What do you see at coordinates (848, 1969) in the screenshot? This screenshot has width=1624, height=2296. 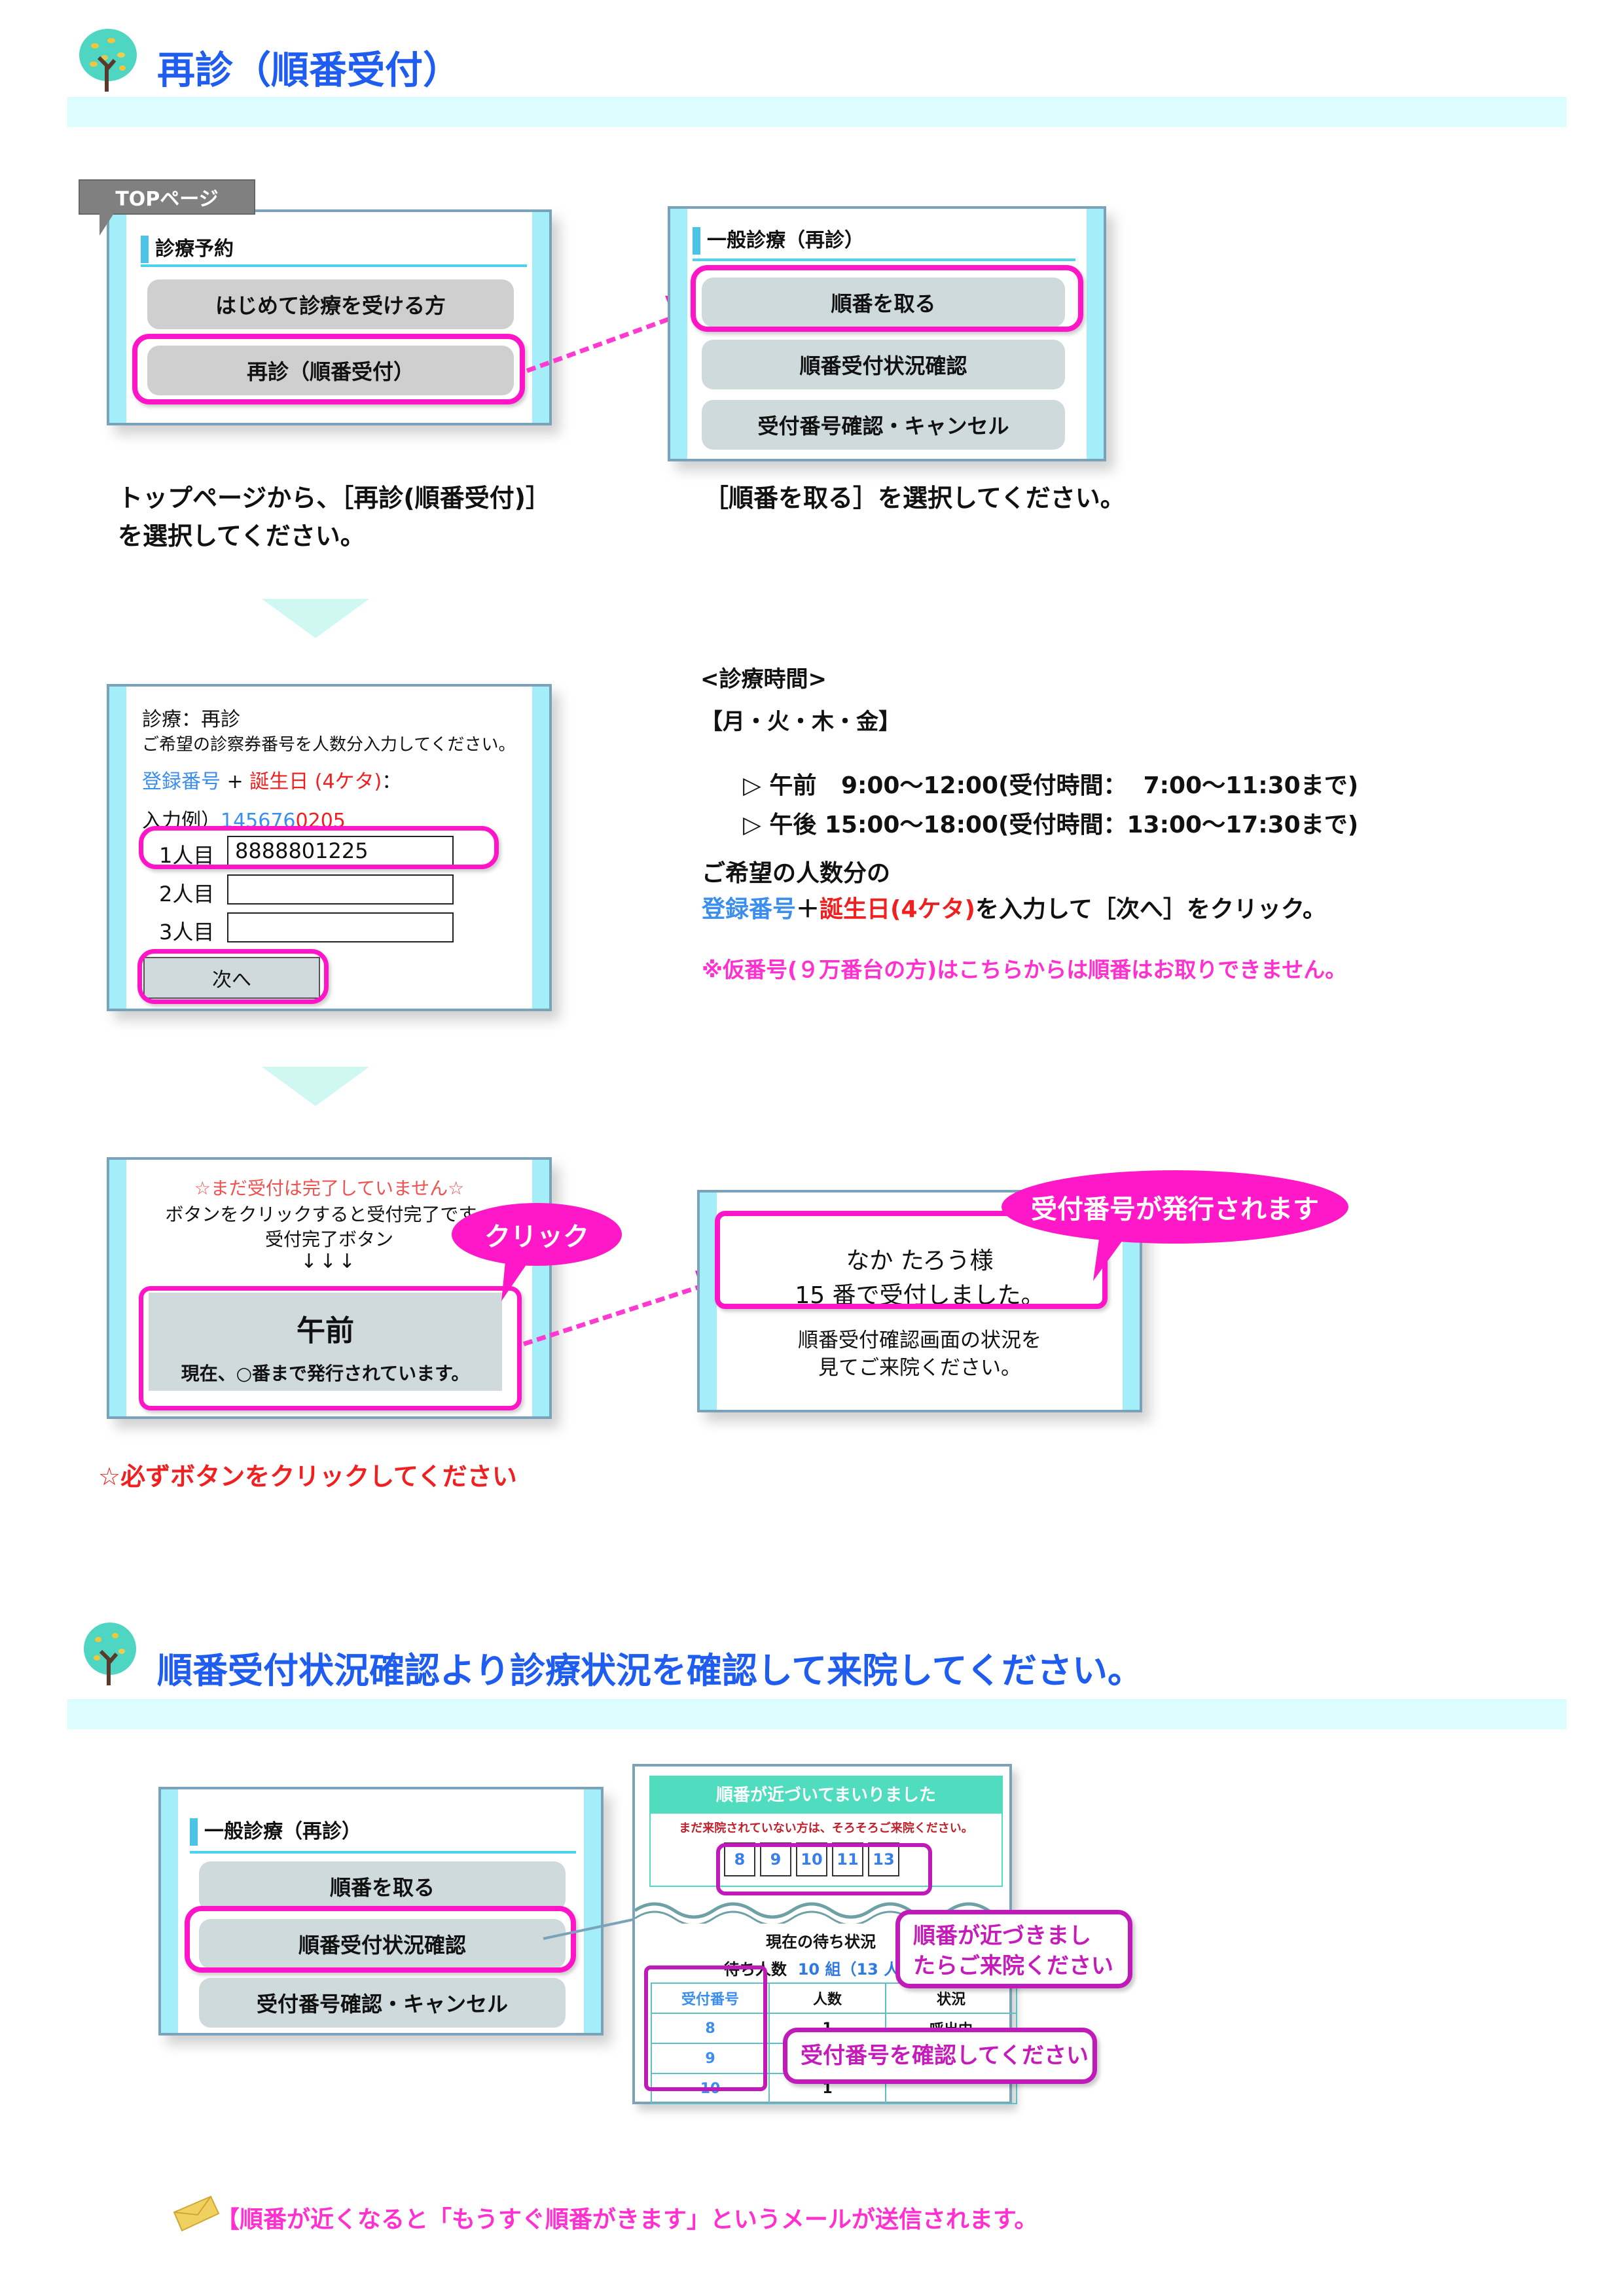 I see `waiting-value: 10 組（13 人` at bounding box center [848, 1969].